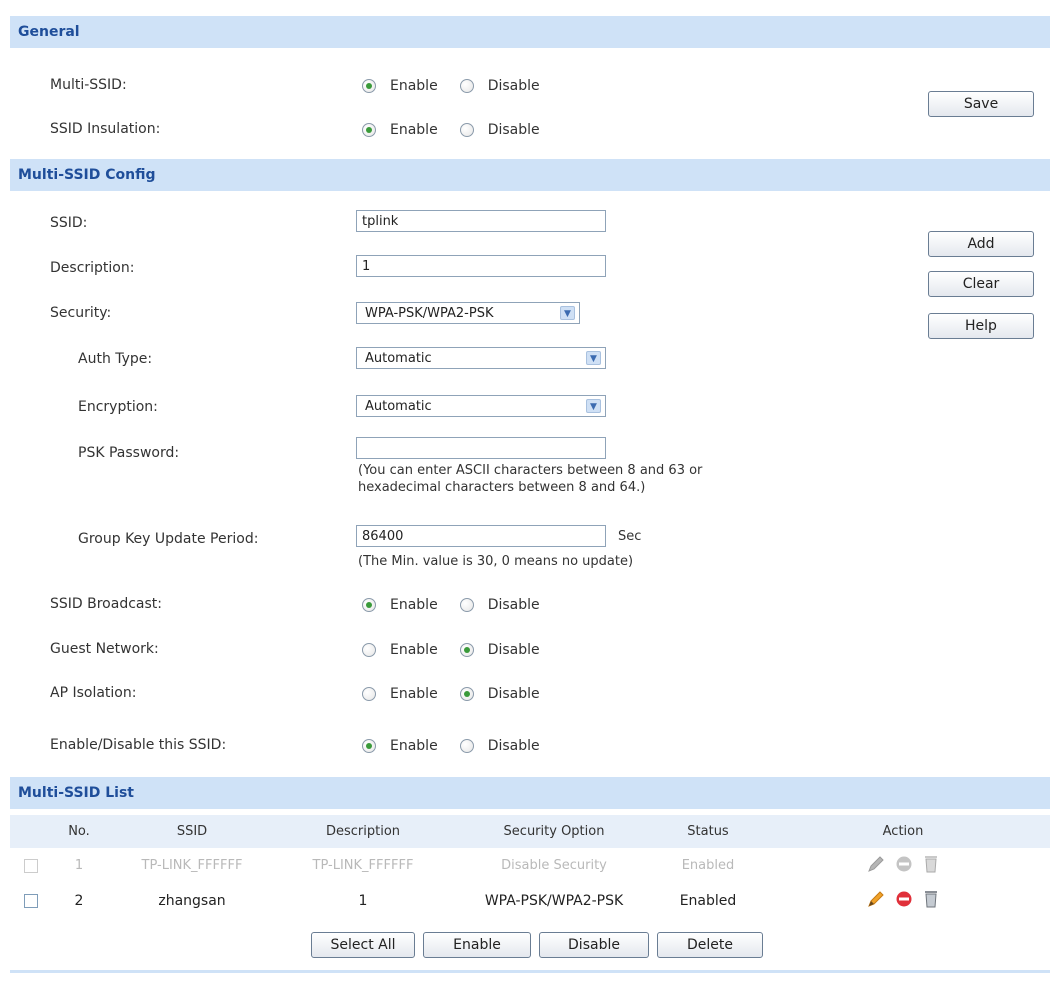  Describe the element at coordinates (481, 448) in the screenshot. I see `psk-password-input` at that location.